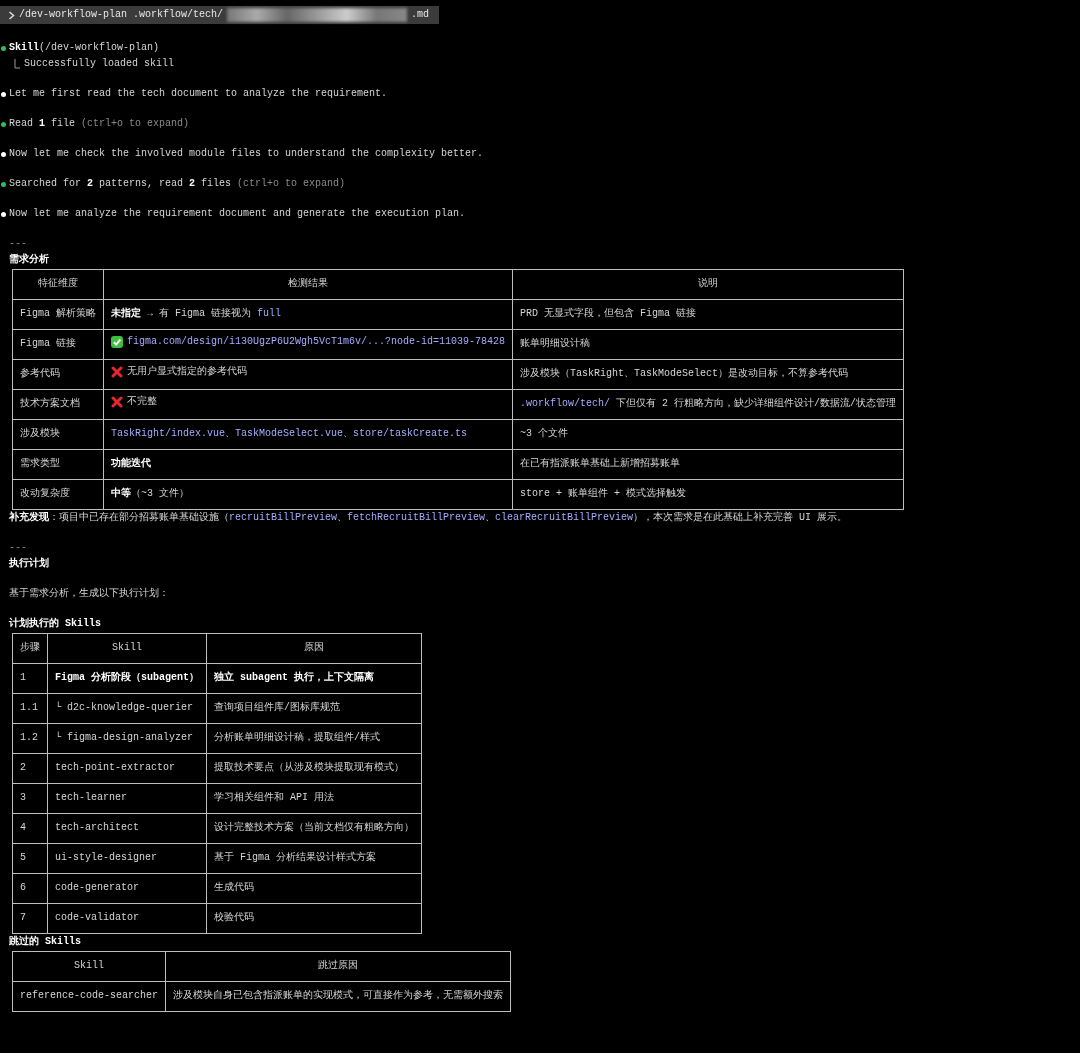 This screenshot has width=1080, height=1053. I want to click on table-cell-text: 7, so click(23, 917).